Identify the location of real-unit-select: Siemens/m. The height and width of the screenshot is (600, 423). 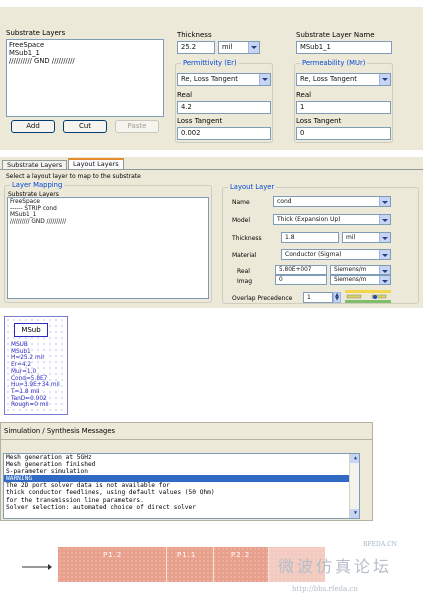
(360, 270).